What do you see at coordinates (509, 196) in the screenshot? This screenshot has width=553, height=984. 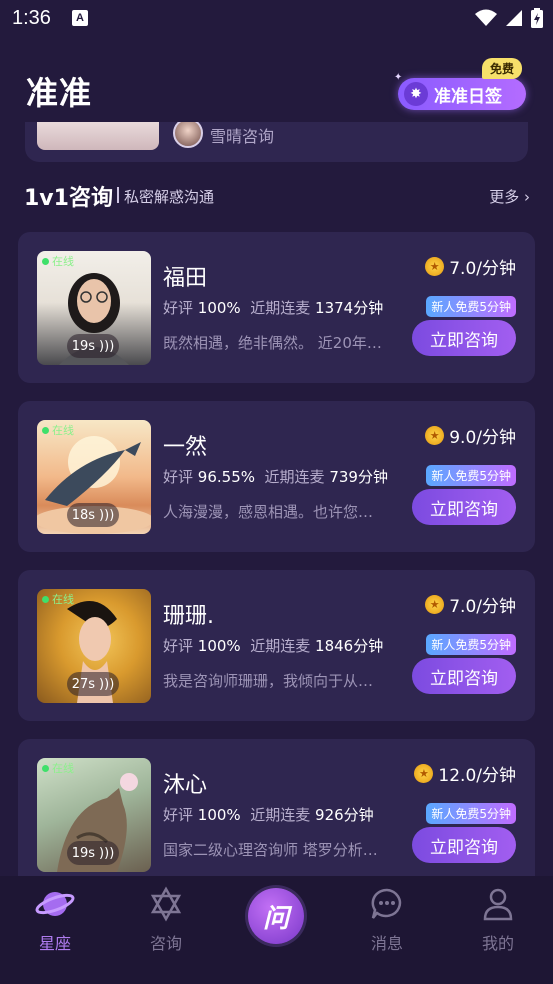 I see `more-link: 更多 ›` at bounding box center [509, 196].